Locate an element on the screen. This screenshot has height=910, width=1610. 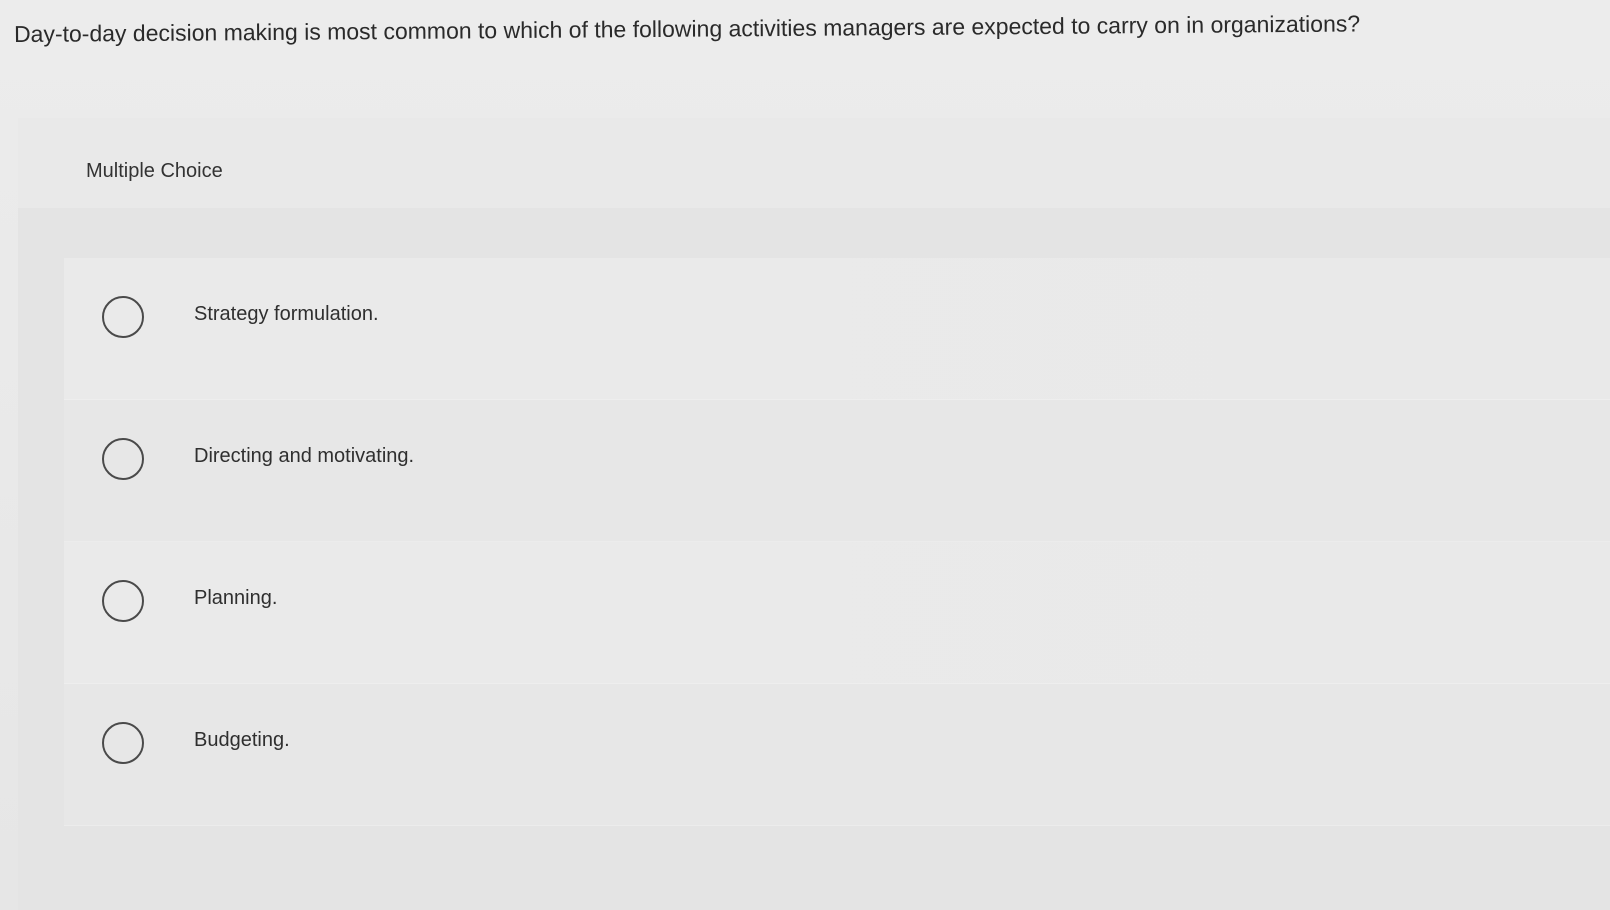
question-type-label: Multiple Choice is located at coordinates (154, 171).